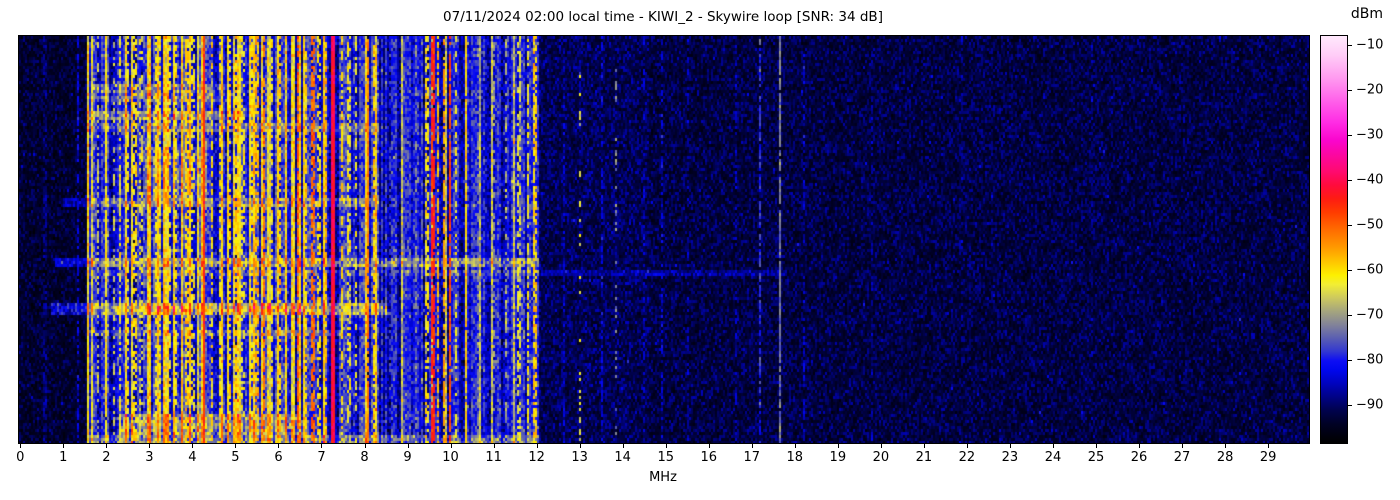 This screenshot has height=500, width=1400. What do you see at coordinates (1370, 90) in the screenshot?
I see `colorbar-tick-label: −20` at bounding box center [1370, 90].